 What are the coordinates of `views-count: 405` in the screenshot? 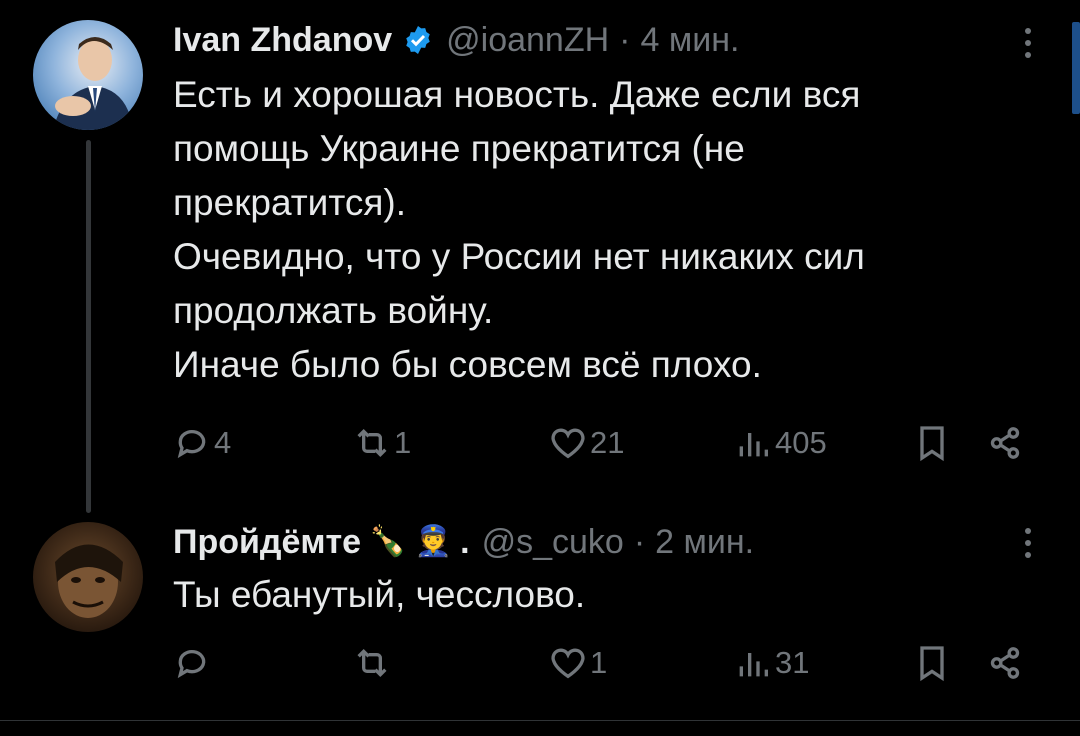 It's located at (801, 442).